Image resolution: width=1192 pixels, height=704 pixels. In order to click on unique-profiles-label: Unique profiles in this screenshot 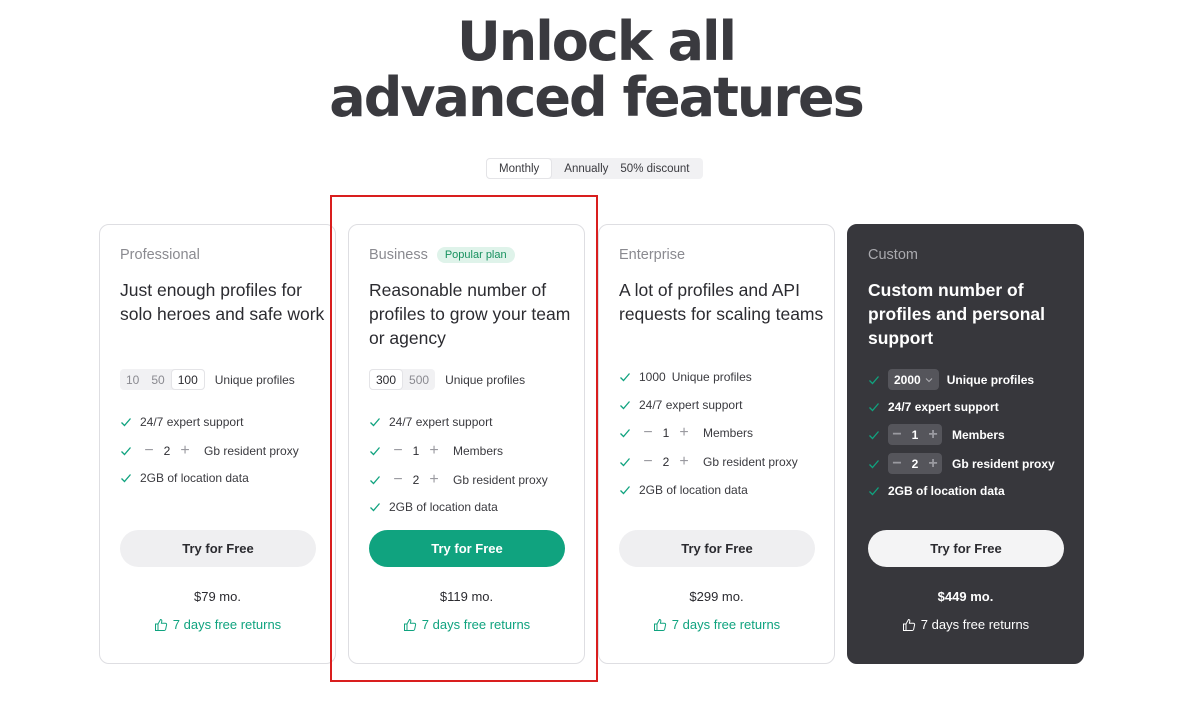, I will do `click(254, 379)`.